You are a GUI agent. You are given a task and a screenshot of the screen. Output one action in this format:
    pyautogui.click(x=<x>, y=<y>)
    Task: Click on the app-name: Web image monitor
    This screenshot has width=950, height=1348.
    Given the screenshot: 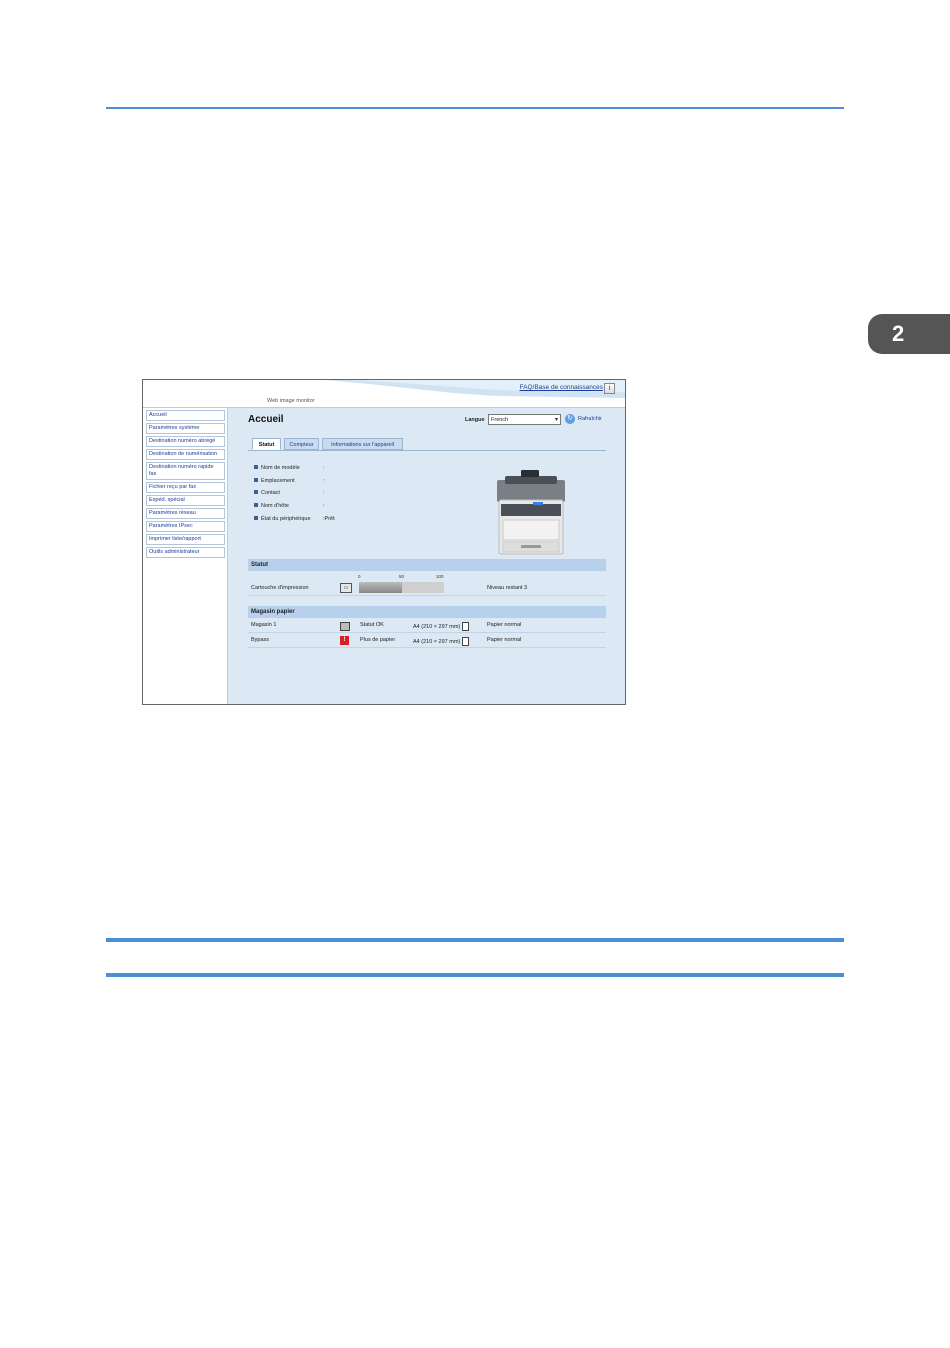 What is the action you would take?
    pyautogui.click(x=291, y=401)
    